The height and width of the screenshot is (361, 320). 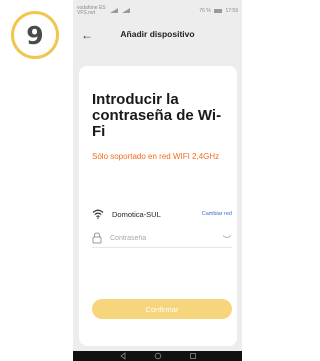 I want to click on battery-percent: 76 %, so click(x=205, y=11).